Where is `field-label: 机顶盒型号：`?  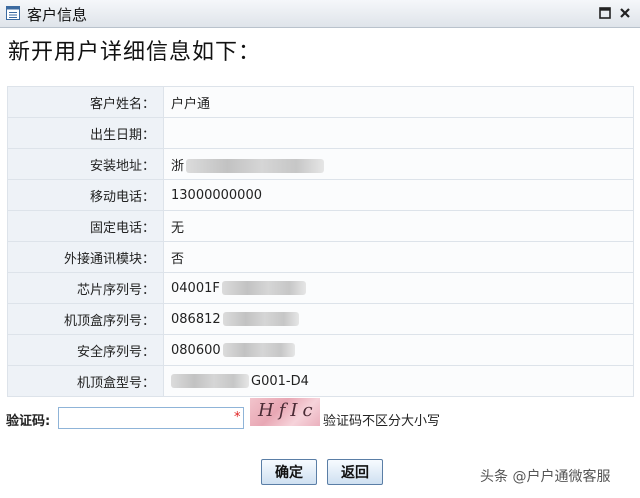
field-label: 机顶盒型号： is located at coordinates (85, 381).